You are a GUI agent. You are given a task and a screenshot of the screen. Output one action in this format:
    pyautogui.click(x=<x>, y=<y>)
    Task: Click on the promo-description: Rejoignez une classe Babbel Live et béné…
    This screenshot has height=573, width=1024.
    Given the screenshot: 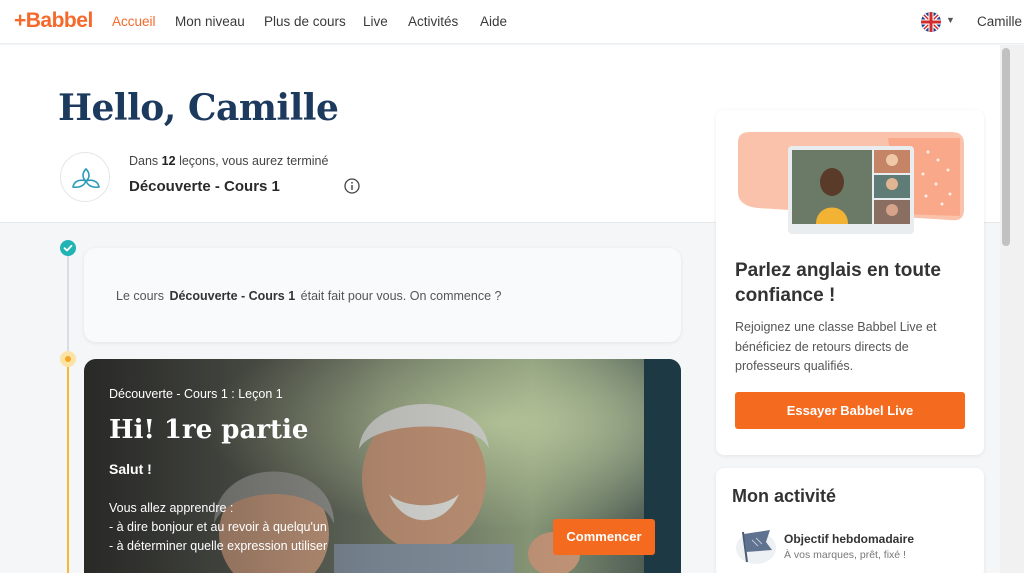 What is the action you would take?
    pyautogui.click(x=836, y=346)
    